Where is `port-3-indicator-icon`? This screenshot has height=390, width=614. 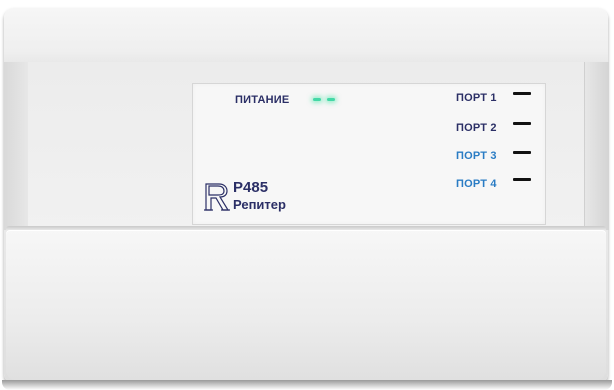 port-3-indicator-icon is located at coordinates (522, 152).